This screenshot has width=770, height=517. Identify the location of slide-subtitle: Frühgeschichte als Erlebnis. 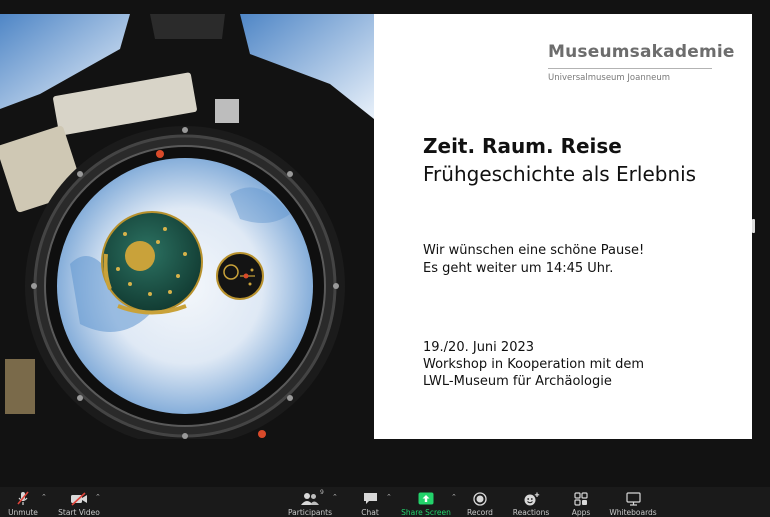
(560, 174).